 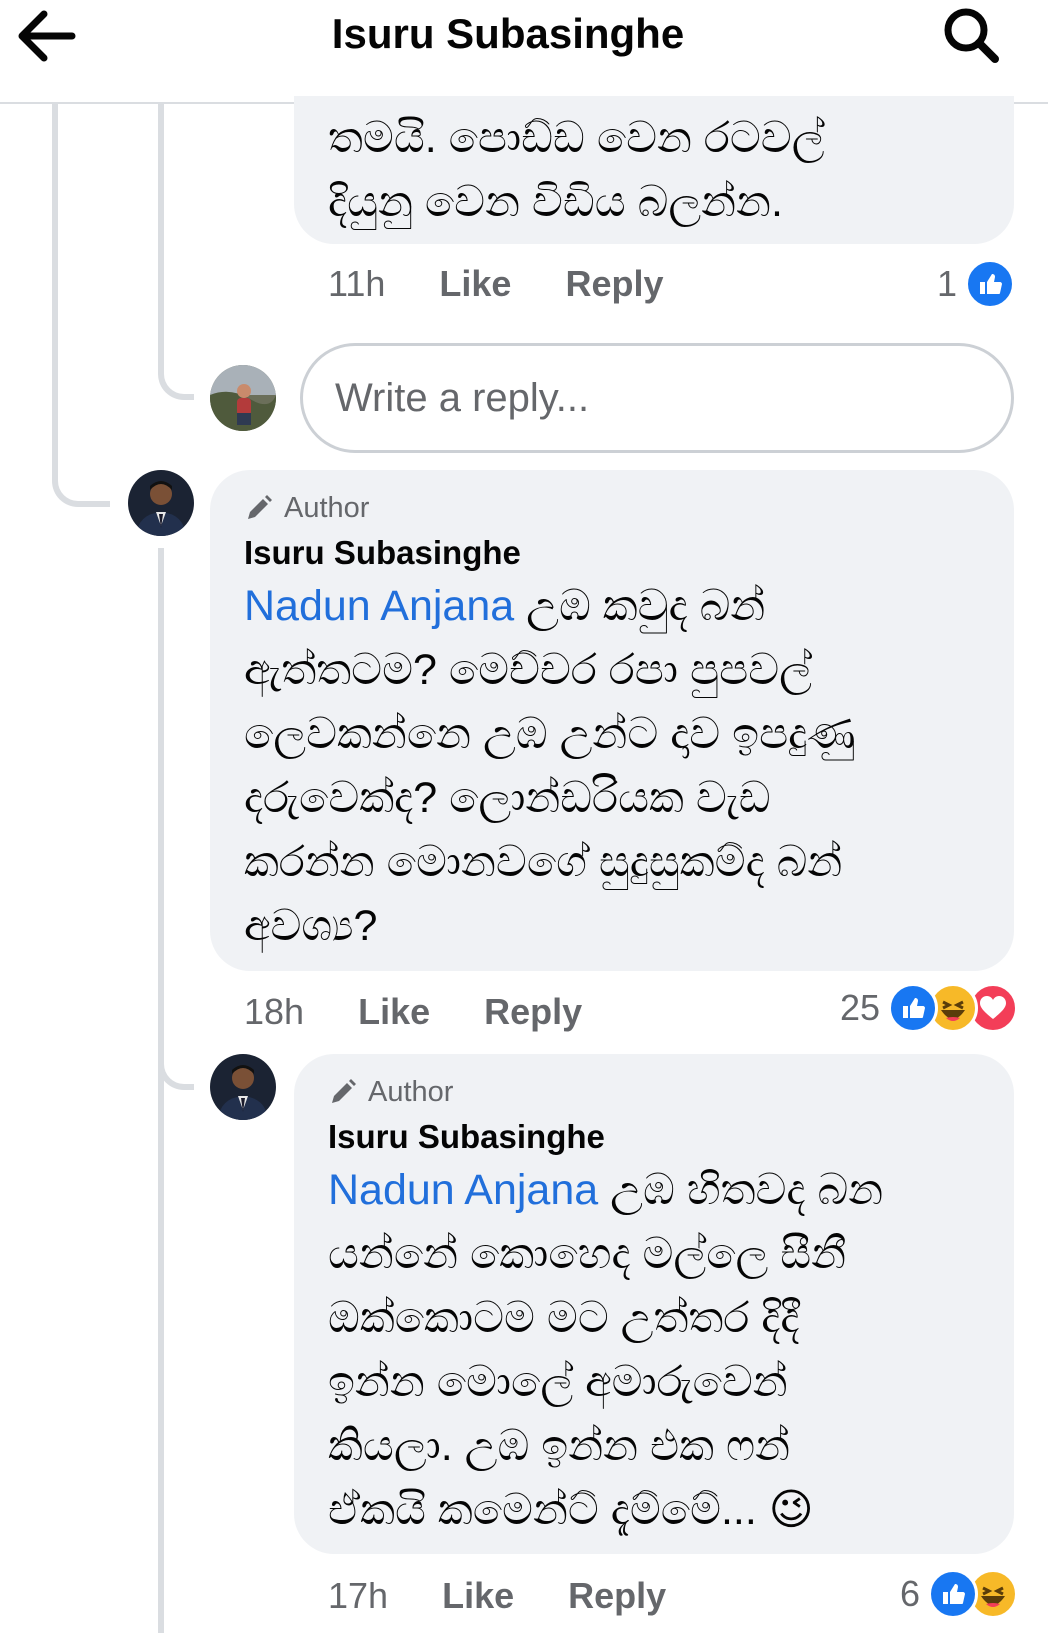 I want to click on comment-text-line: අවශ්‍ය?, so click(x=311, y=926).